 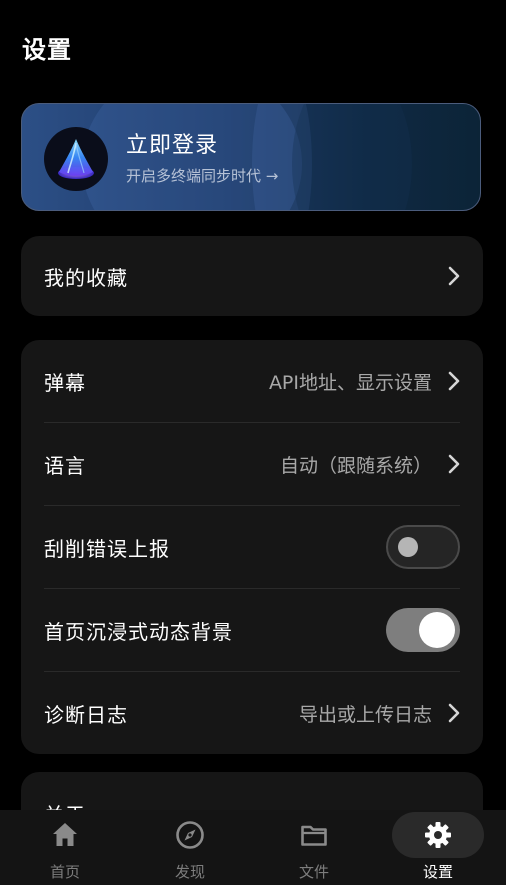 I want to click on danmaku-row: 弹幕 API地址、显示设置, so click(x=252, y=381).